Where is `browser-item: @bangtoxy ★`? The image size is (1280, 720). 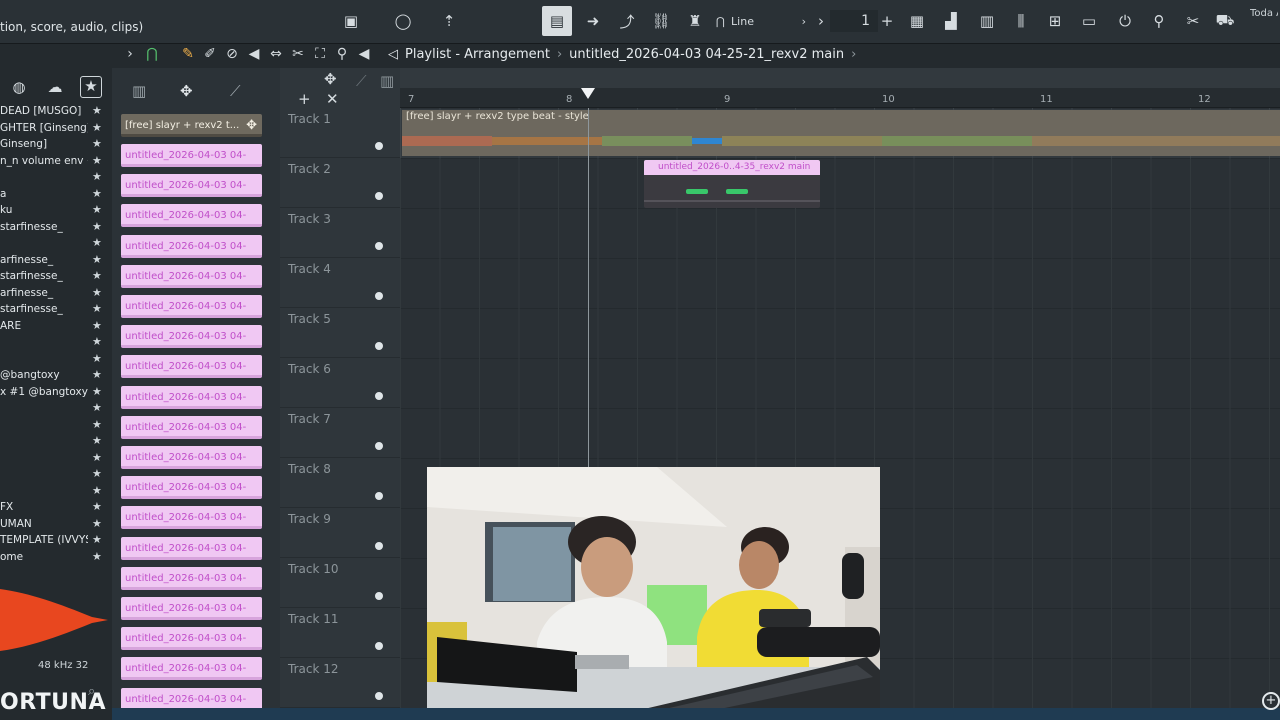
browser-item: @bangtoxy ★ is located at coordinates (56, 376).